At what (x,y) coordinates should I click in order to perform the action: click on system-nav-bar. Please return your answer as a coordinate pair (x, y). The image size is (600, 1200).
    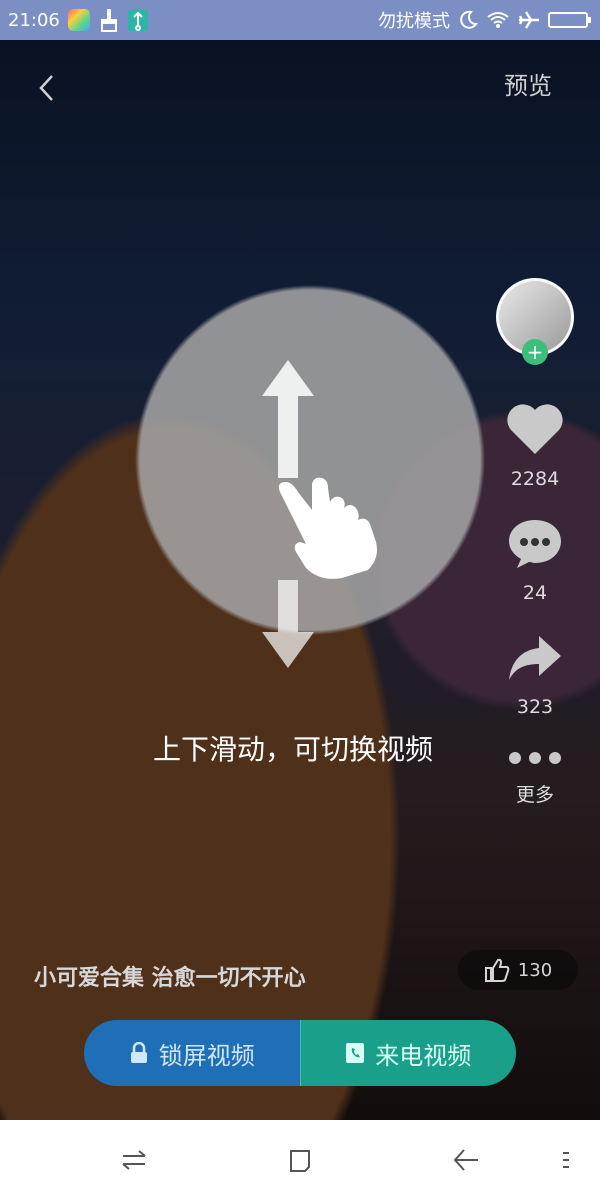
    Looking at the image, I should click on (300, 1160).